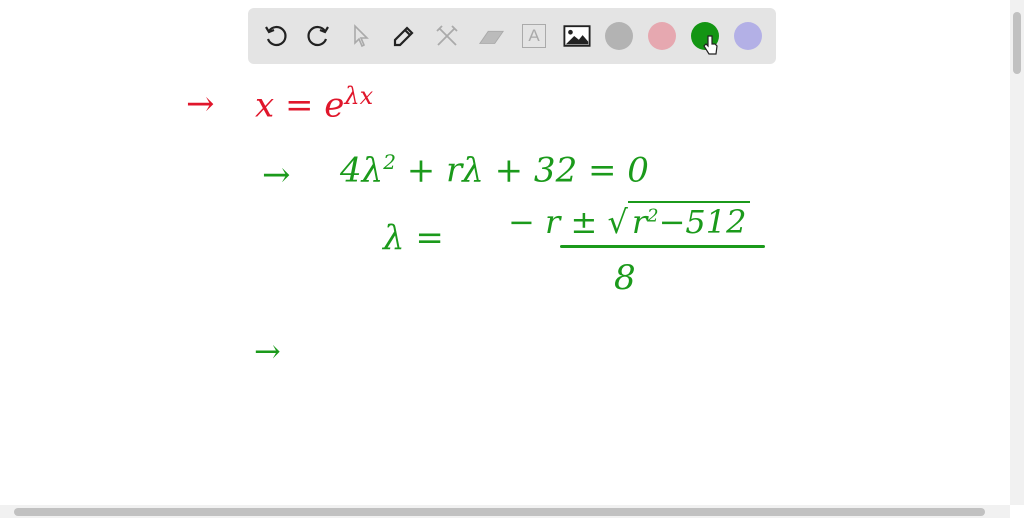  I want to click on select-pointer-icon, so click(361, 36).